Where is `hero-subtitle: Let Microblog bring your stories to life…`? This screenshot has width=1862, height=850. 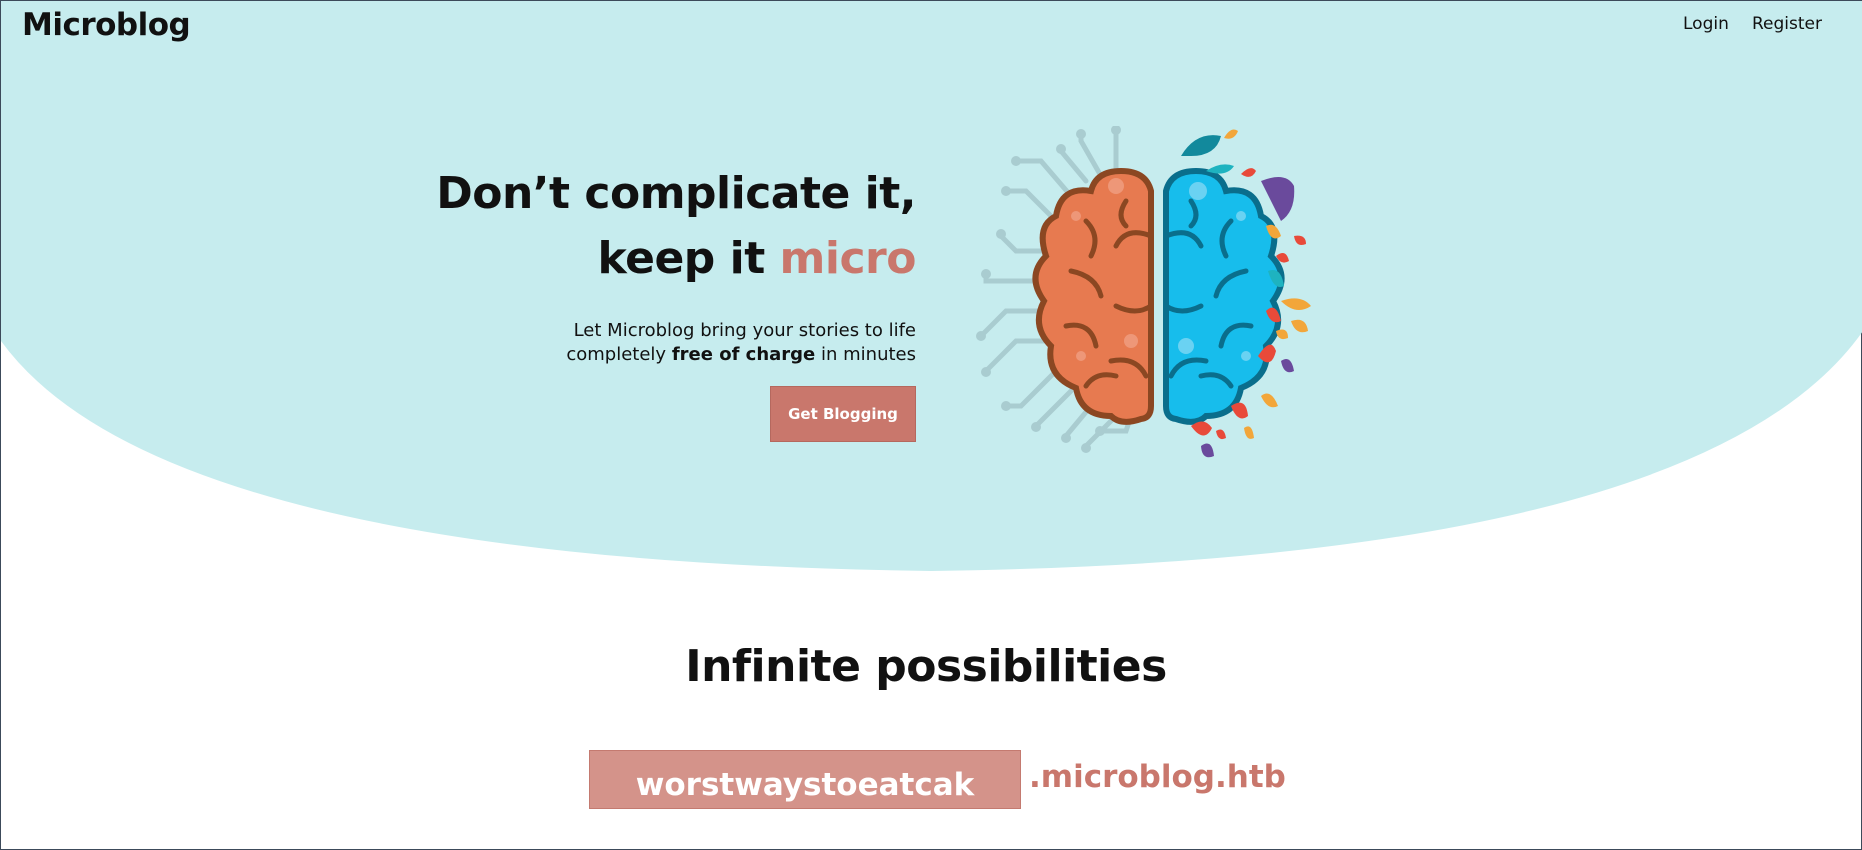
hero-subtitle: Let Microblog bring your stories to life… is located at coordinates (648, 343).